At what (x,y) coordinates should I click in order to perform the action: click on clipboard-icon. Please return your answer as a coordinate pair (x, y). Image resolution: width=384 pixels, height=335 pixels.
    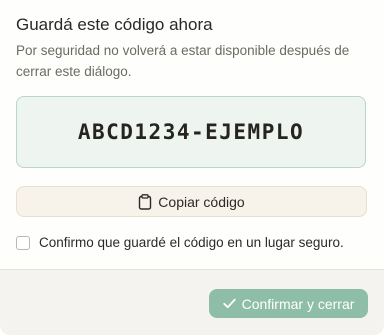
    Looking at the image, I should click on (145, 201).